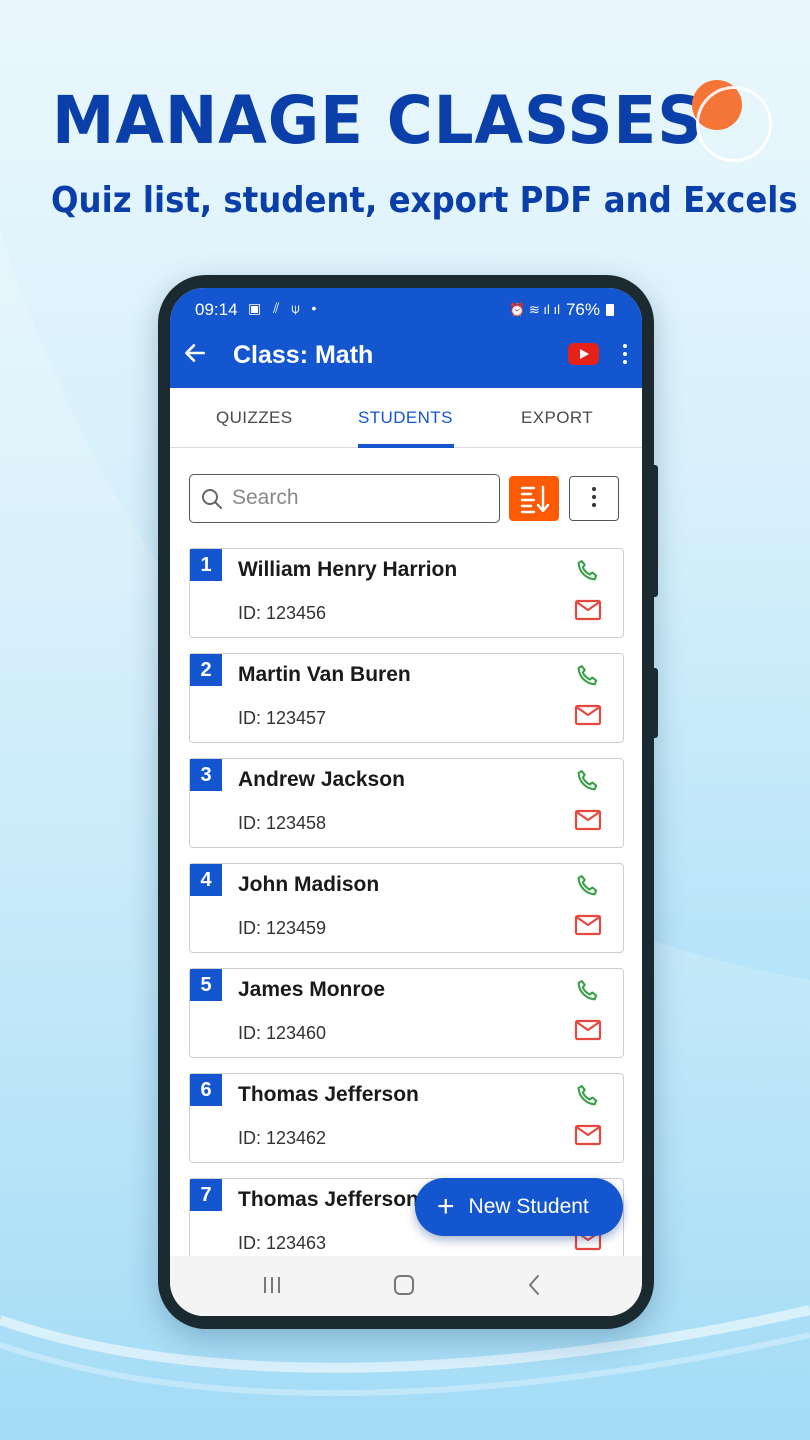 This screenshot has width=810, height=1440. I want to click on sort-icon, so click(535, 499).